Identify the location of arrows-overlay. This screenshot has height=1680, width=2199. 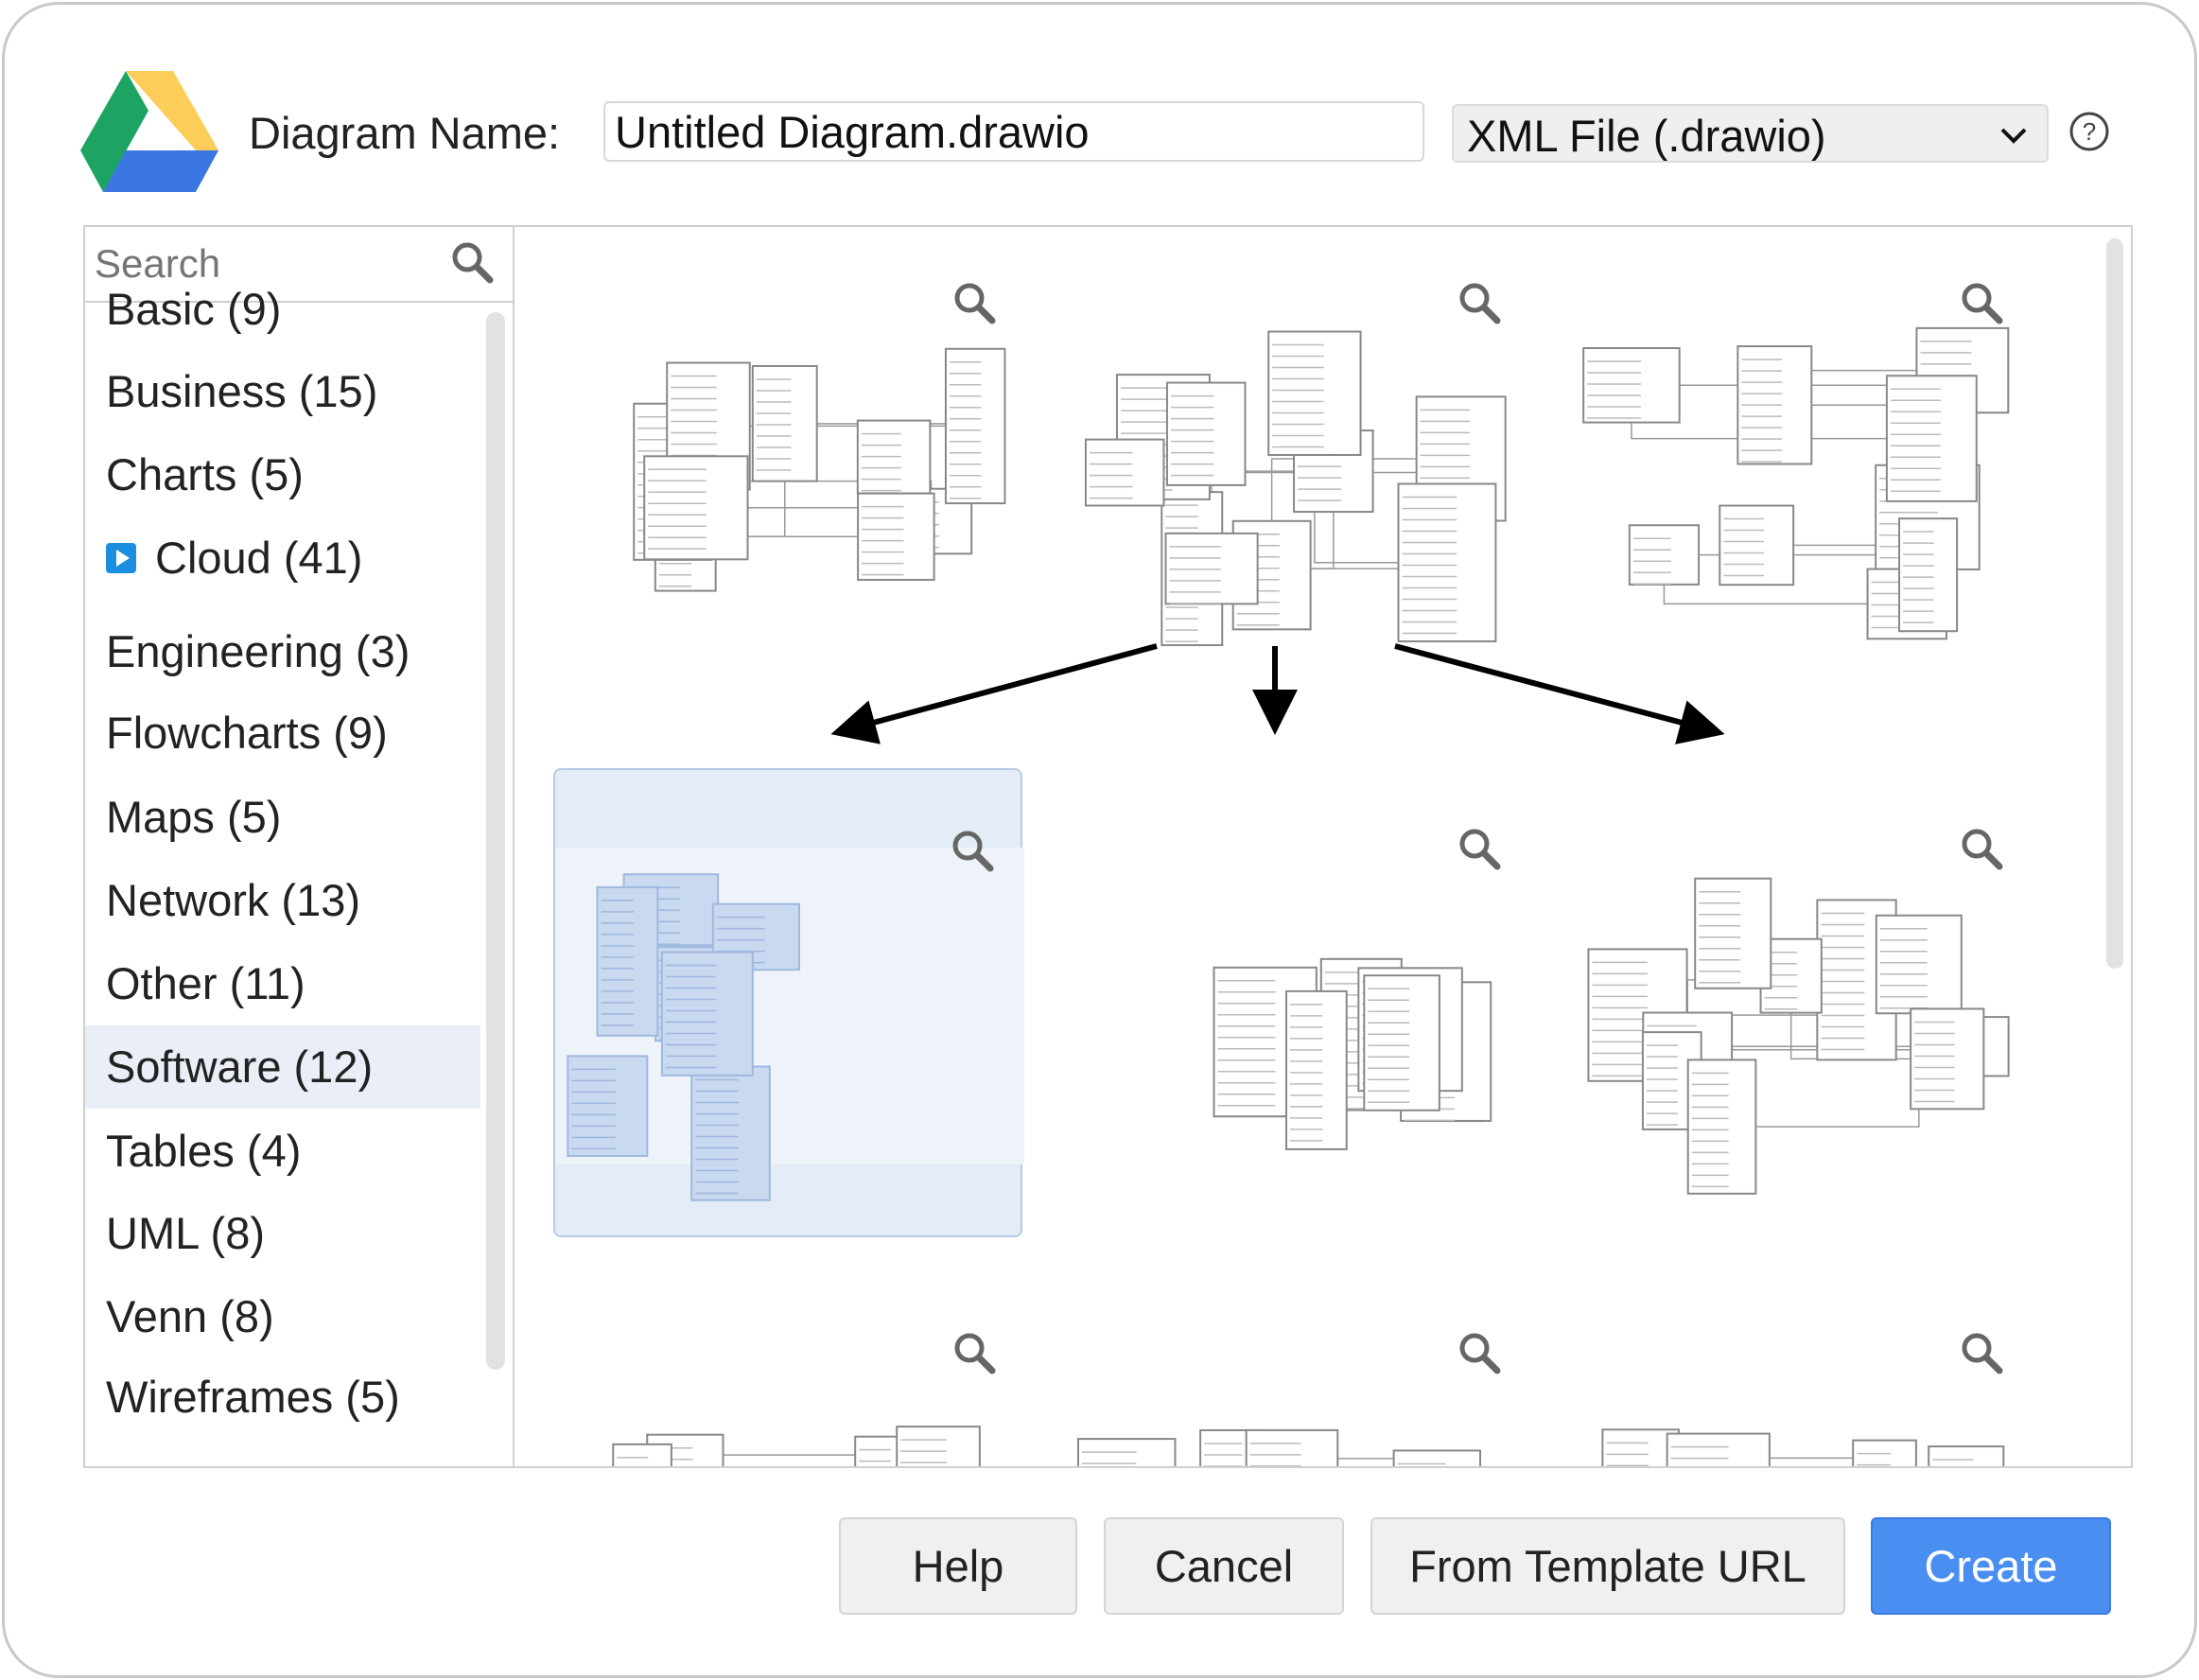
(1277, 693).